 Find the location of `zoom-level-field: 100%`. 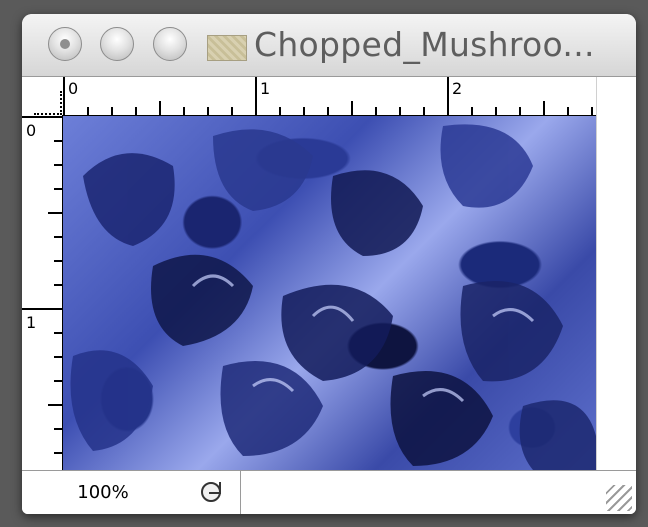

zoom-level-field: 100% is located at coordinates (103, 492).